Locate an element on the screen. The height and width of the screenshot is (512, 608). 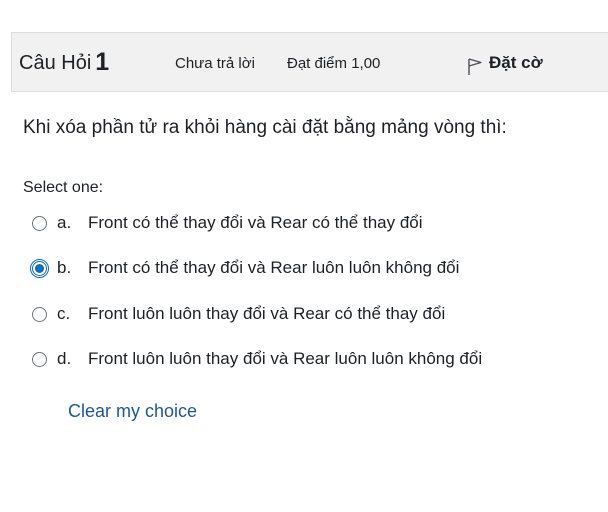
select-one-prompt: Select one: is located at coordinates (63, 187).